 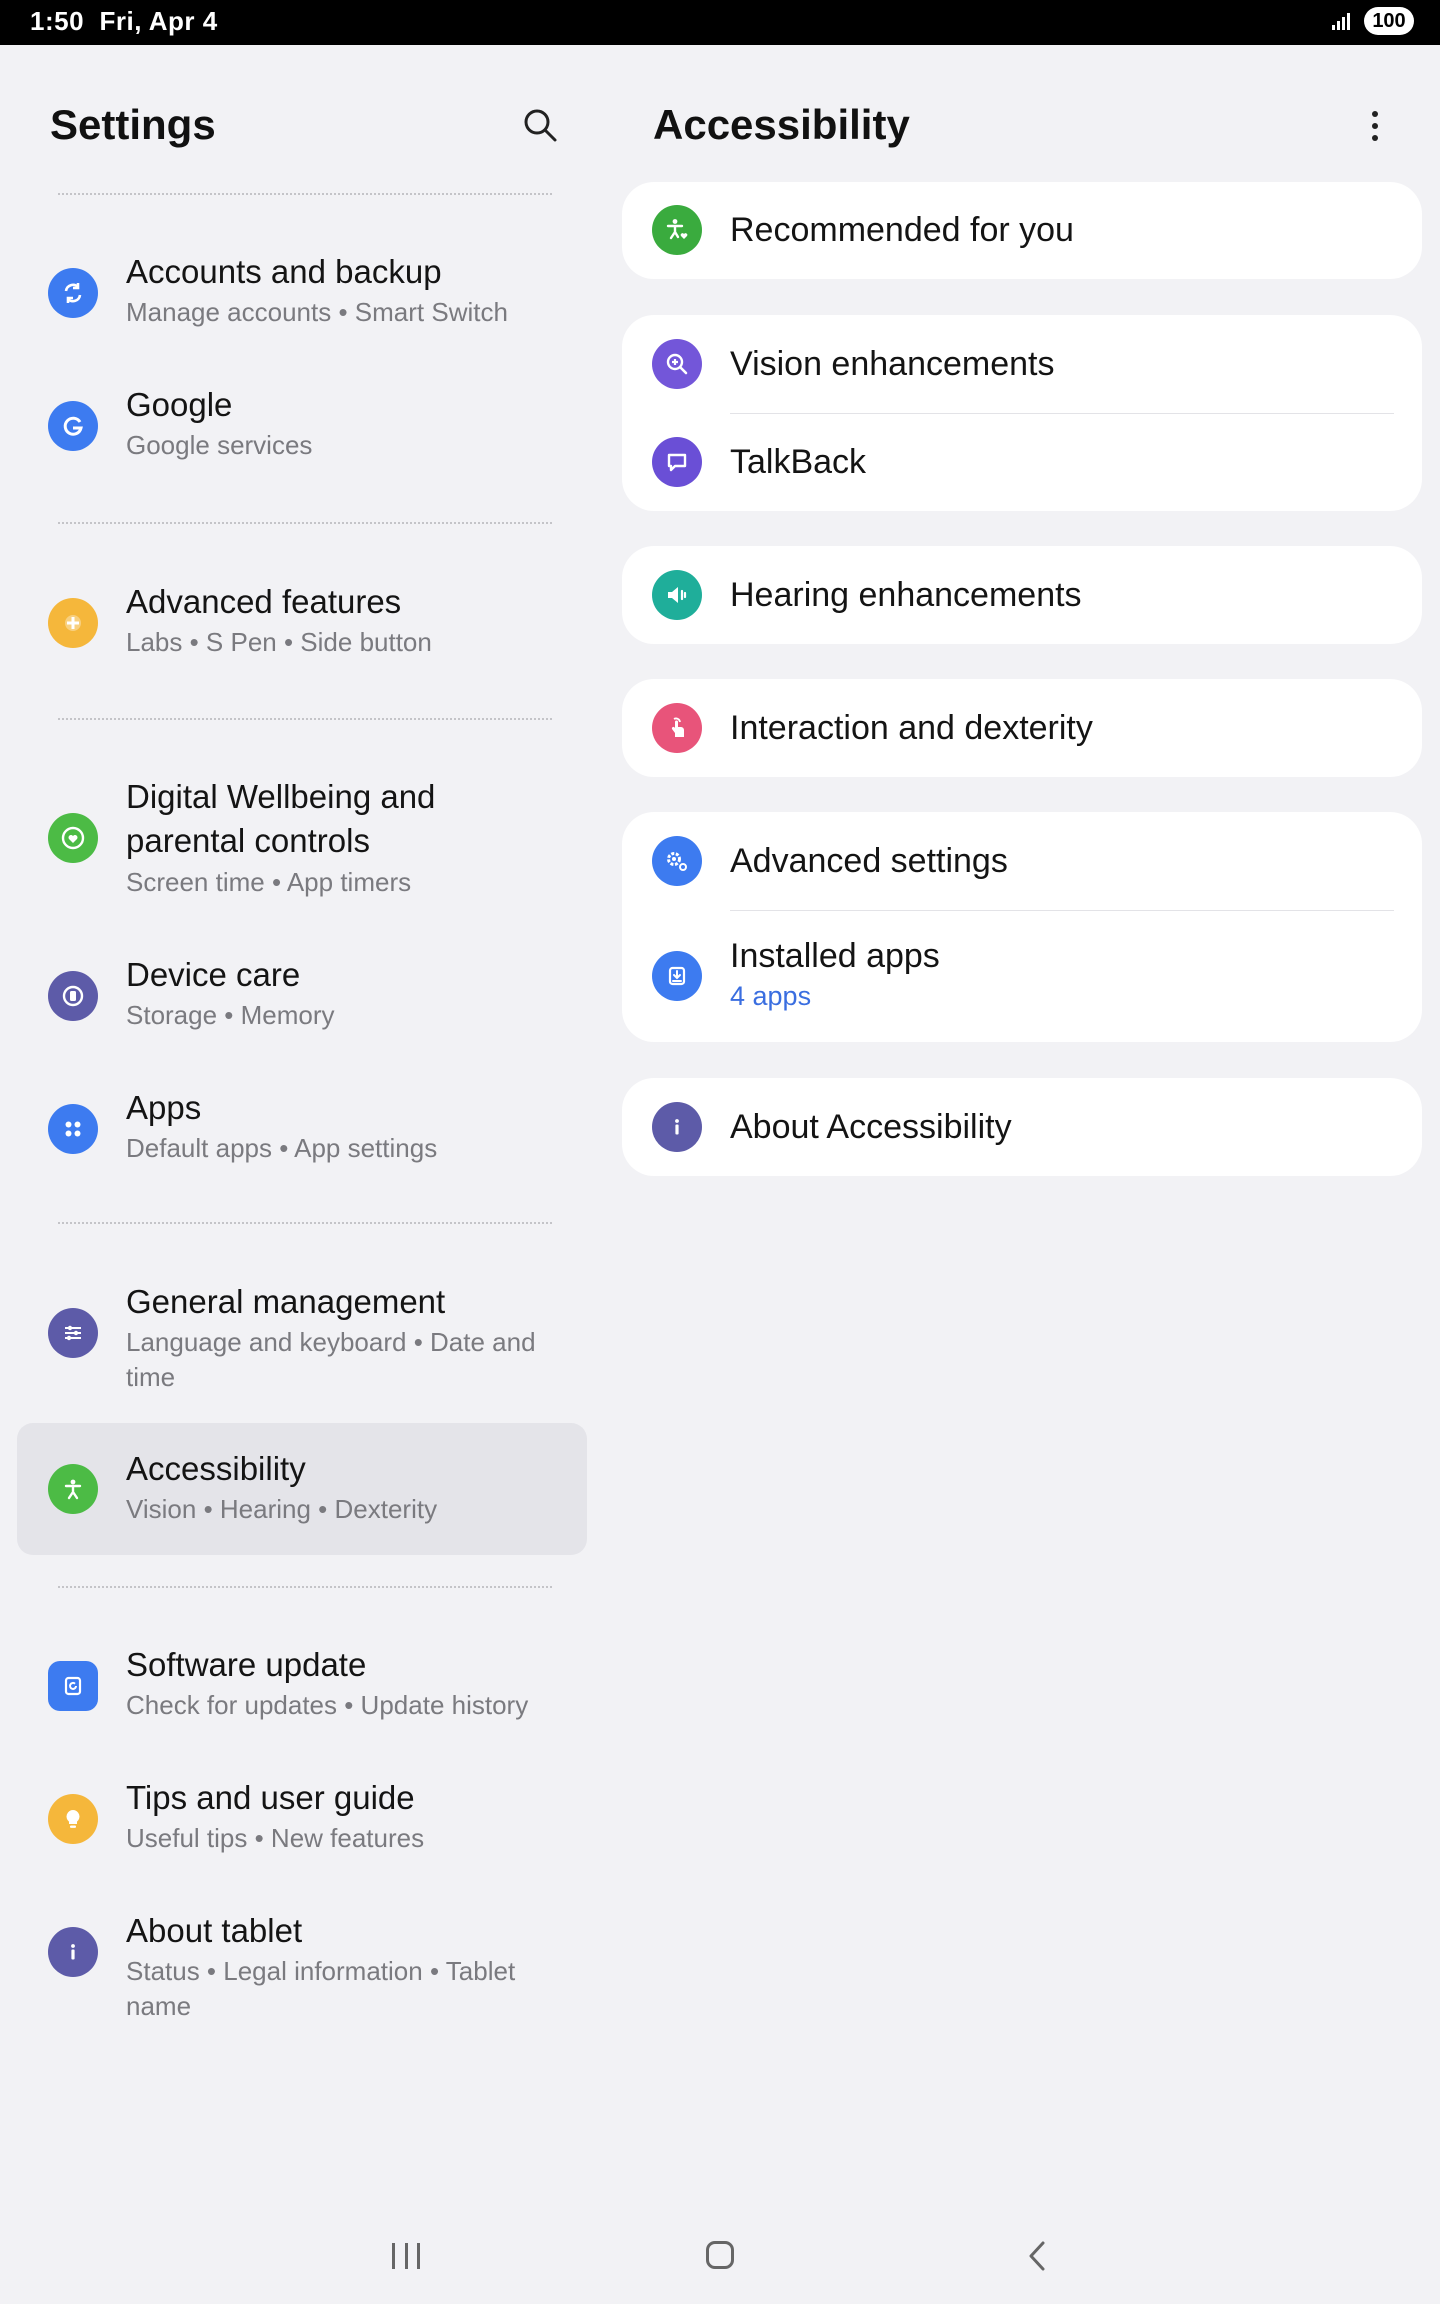 What do you see at coordinates (677, 230) in the screenshot?
I see `accessibility-heart-icon` at bounding box center [677, 230].